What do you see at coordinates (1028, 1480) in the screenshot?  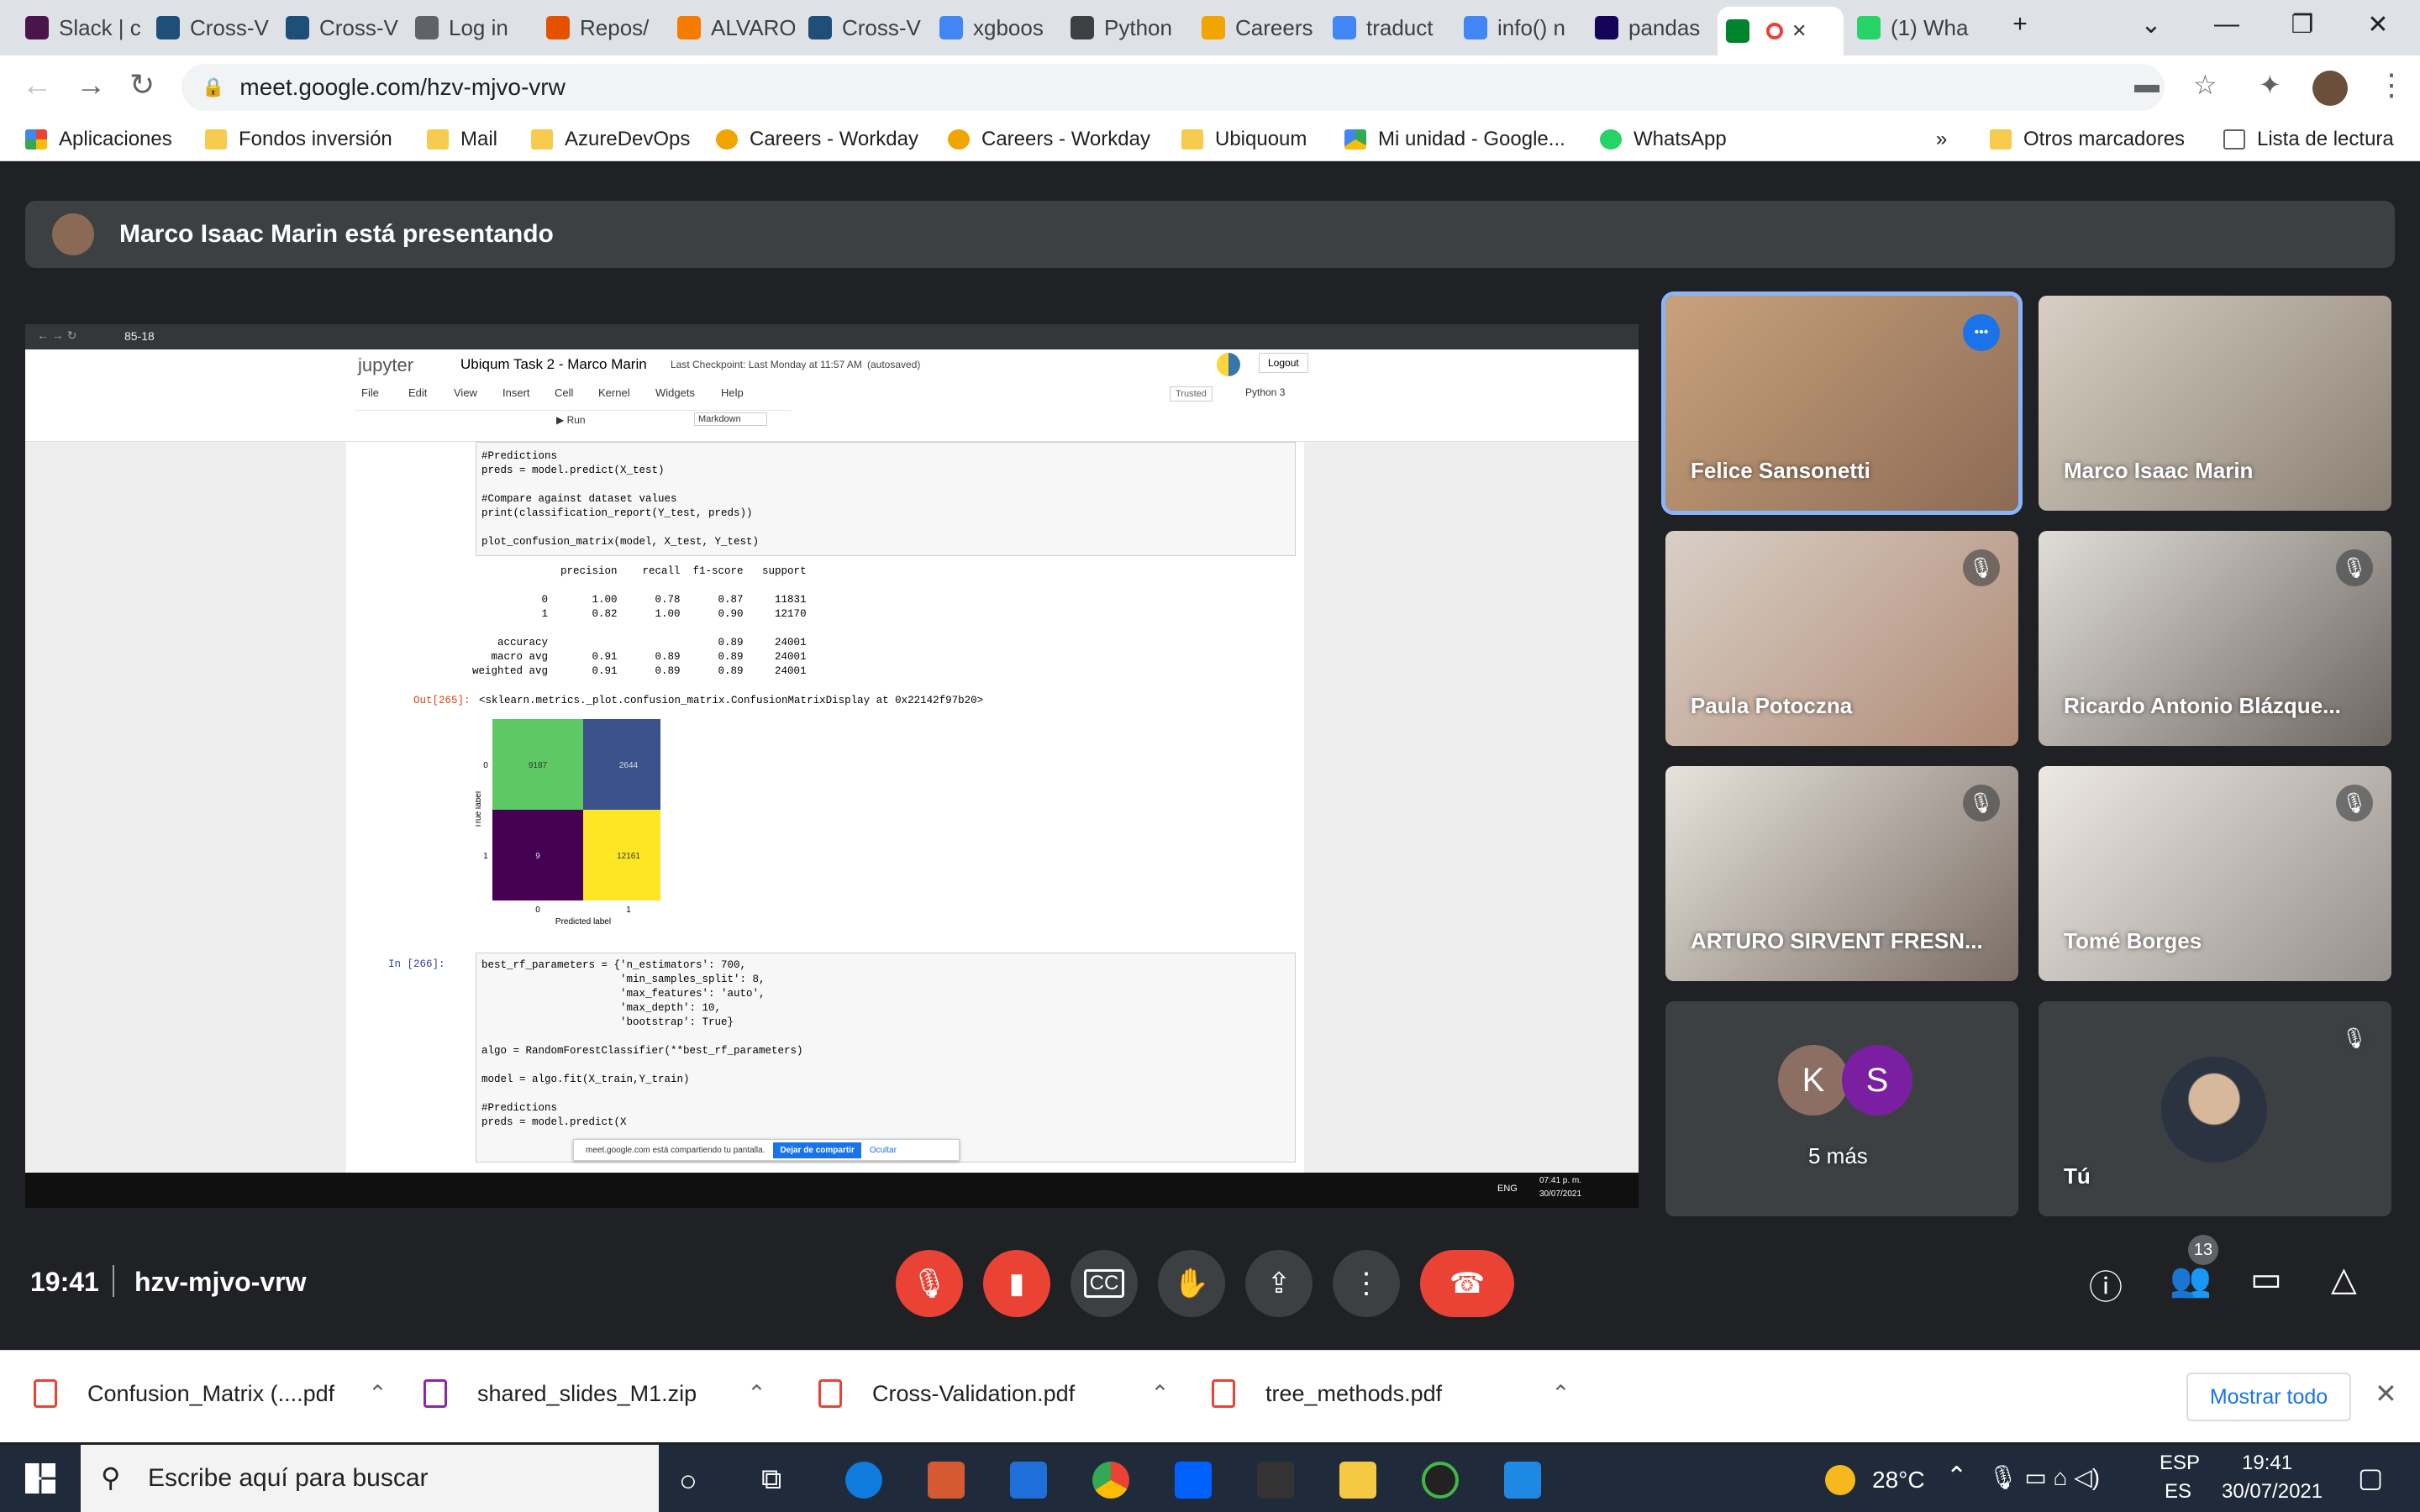 I see `mail-icon` at bounding box center [1028, 1480].